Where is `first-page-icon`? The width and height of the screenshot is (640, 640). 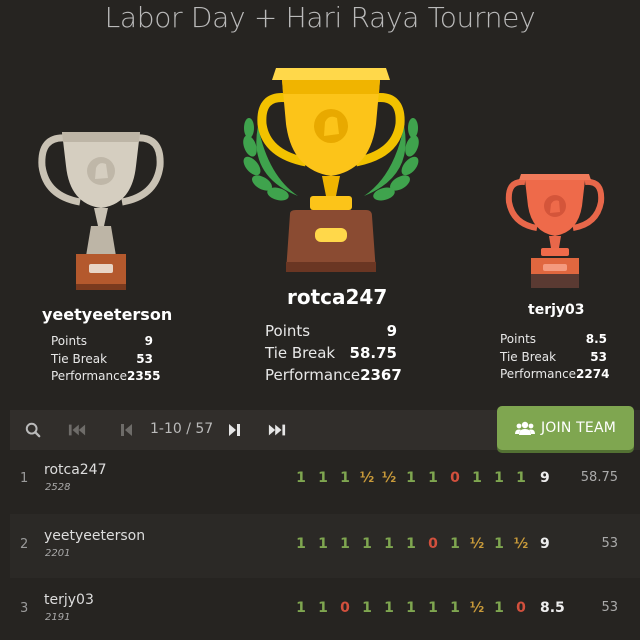 first-page-icon is located at coordinates (77, 430).